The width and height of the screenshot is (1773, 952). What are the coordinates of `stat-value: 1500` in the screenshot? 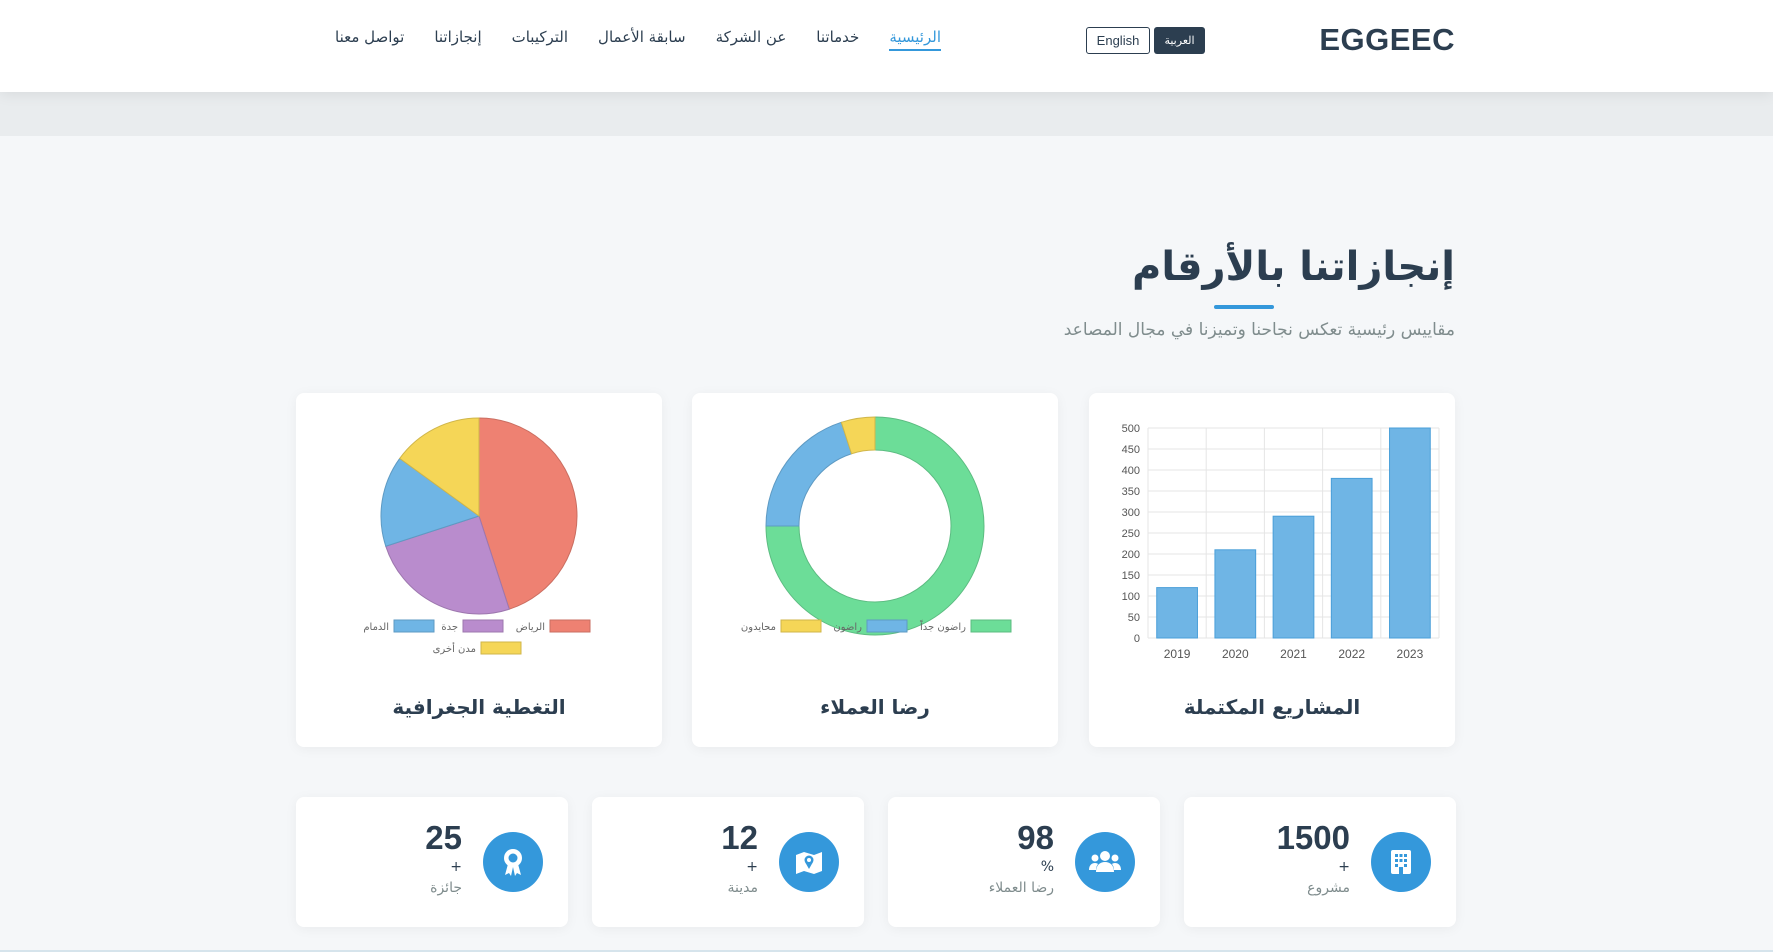 It's located at (1313, 837).